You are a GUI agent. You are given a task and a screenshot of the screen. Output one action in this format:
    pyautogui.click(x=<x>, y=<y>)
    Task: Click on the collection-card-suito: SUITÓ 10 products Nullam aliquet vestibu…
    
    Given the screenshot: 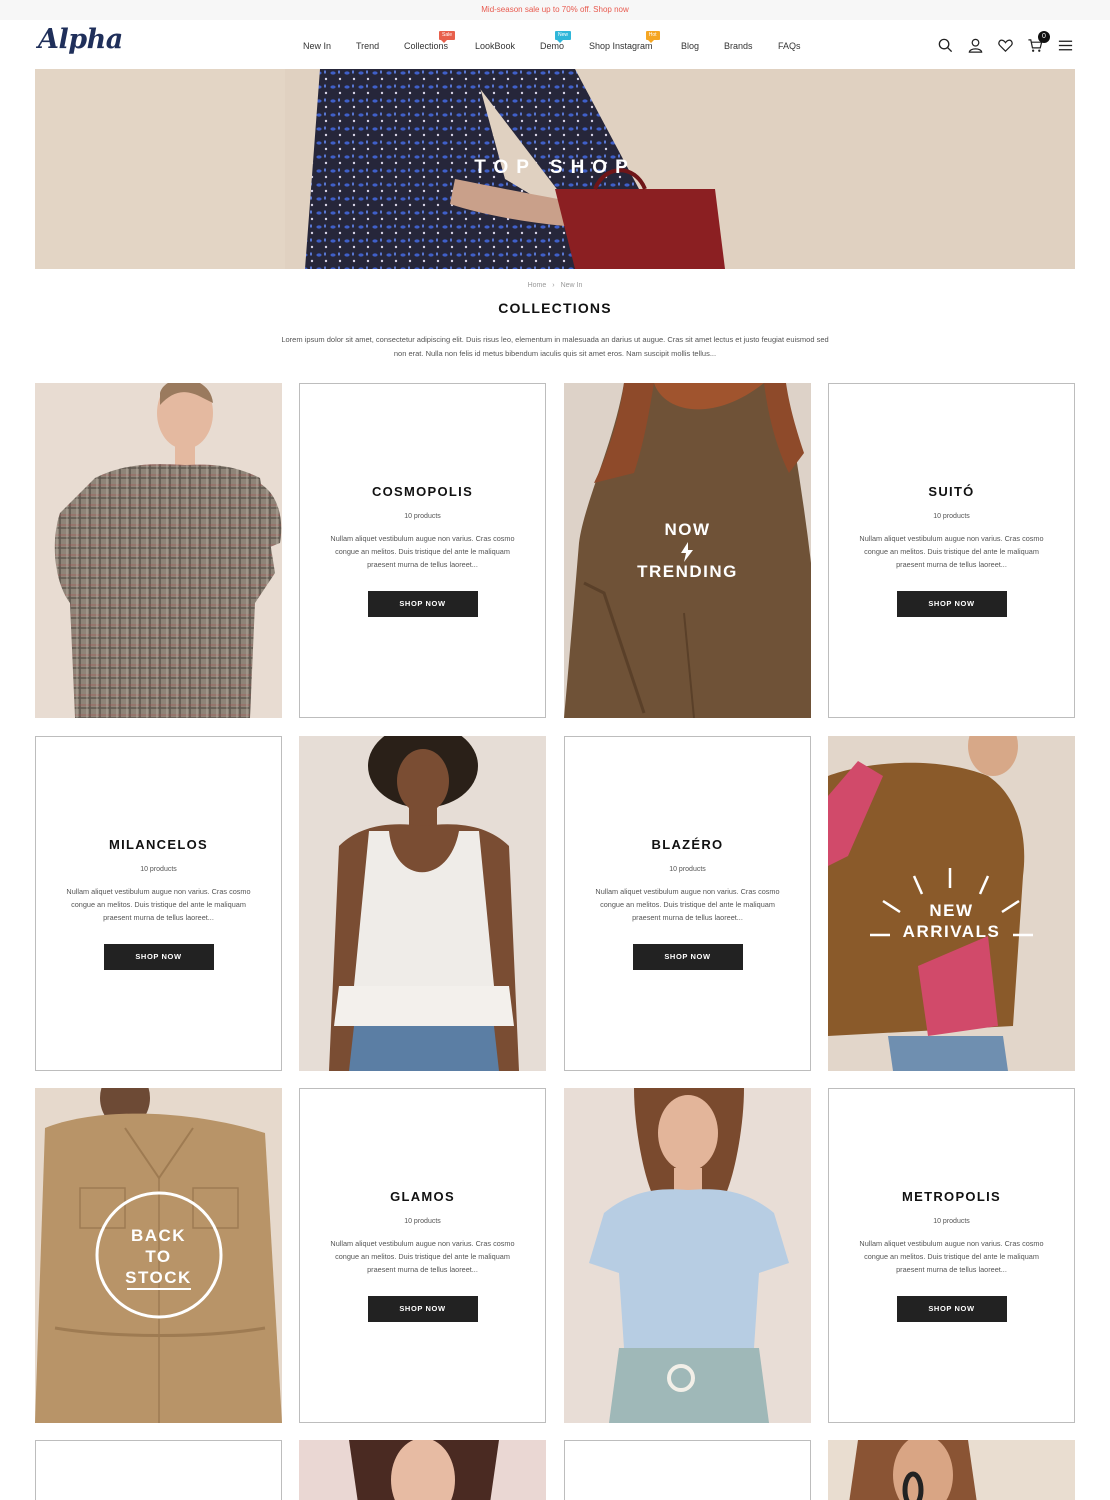 What is the action you would take?
    pyautogui.click(x=951, y=550)
    